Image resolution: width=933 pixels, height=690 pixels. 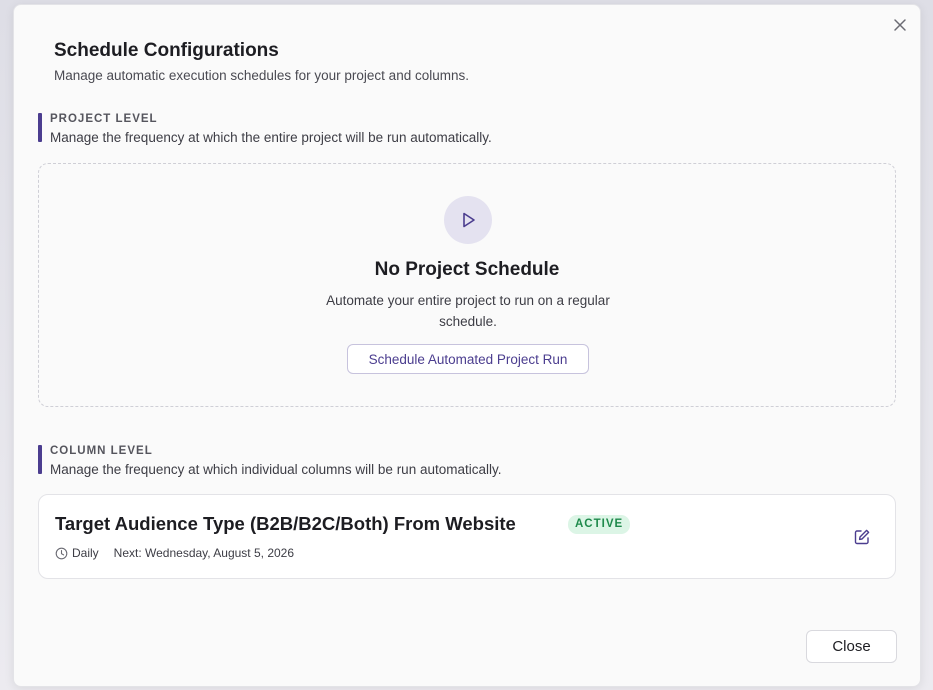 I want to click on play-icon, so click(x=468, y=220).